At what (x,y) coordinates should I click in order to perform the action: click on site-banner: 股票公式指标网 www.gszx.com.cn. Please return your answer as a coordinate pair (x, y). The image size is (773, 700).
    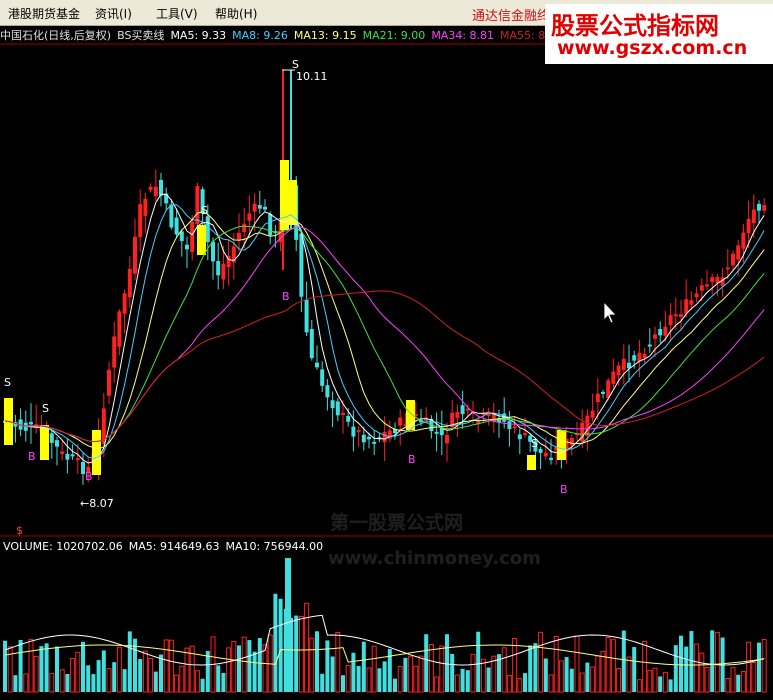
    Looking at the image, I should click on (659, 34).